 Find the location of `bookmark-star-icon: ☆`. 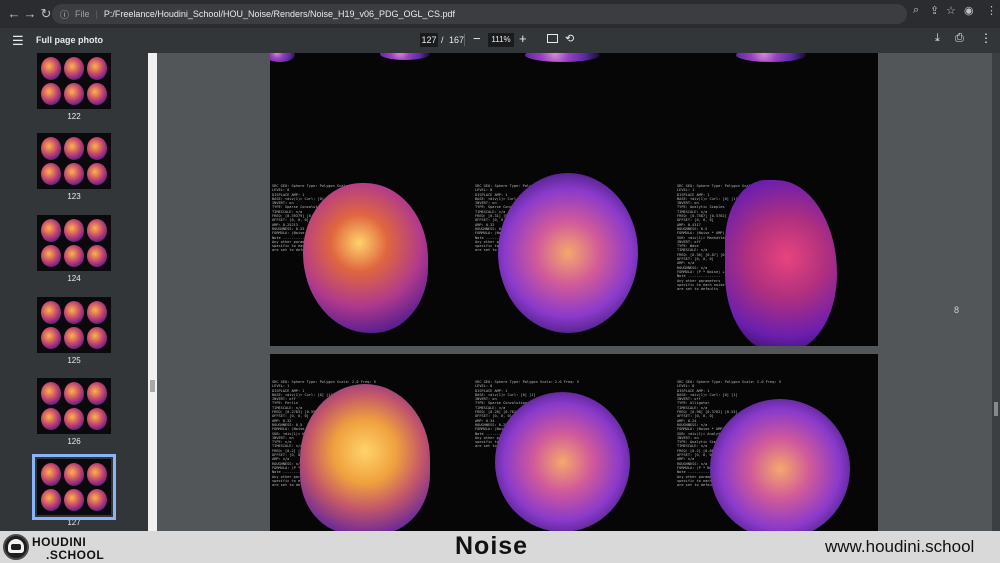

bookmark-star-icon: ☆ is located at coordinates (951, 10).